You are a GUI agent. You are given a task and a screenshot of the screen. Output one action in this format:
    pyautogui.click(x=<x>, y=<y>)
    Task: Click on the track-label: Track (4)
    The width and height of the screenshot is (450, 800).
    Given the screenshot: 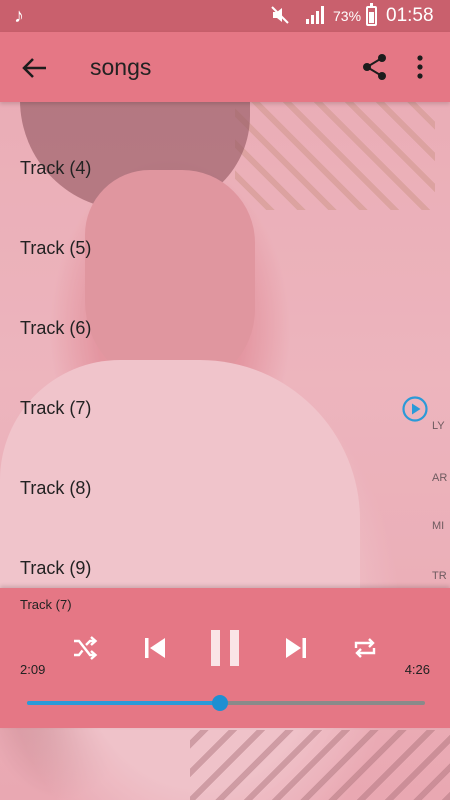 What is the action you would take?
    pyautogui.click(x=56, y=168)
    